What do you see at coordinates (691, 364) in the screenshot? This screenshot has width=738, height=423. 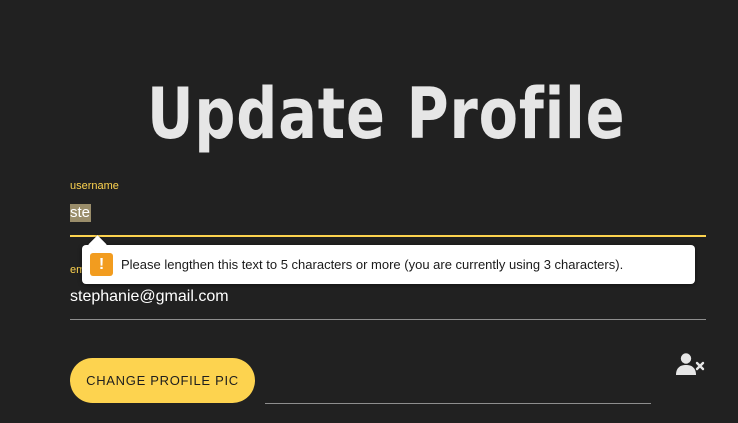 I see `user-remove-icon` at bounding box center [691, 364].